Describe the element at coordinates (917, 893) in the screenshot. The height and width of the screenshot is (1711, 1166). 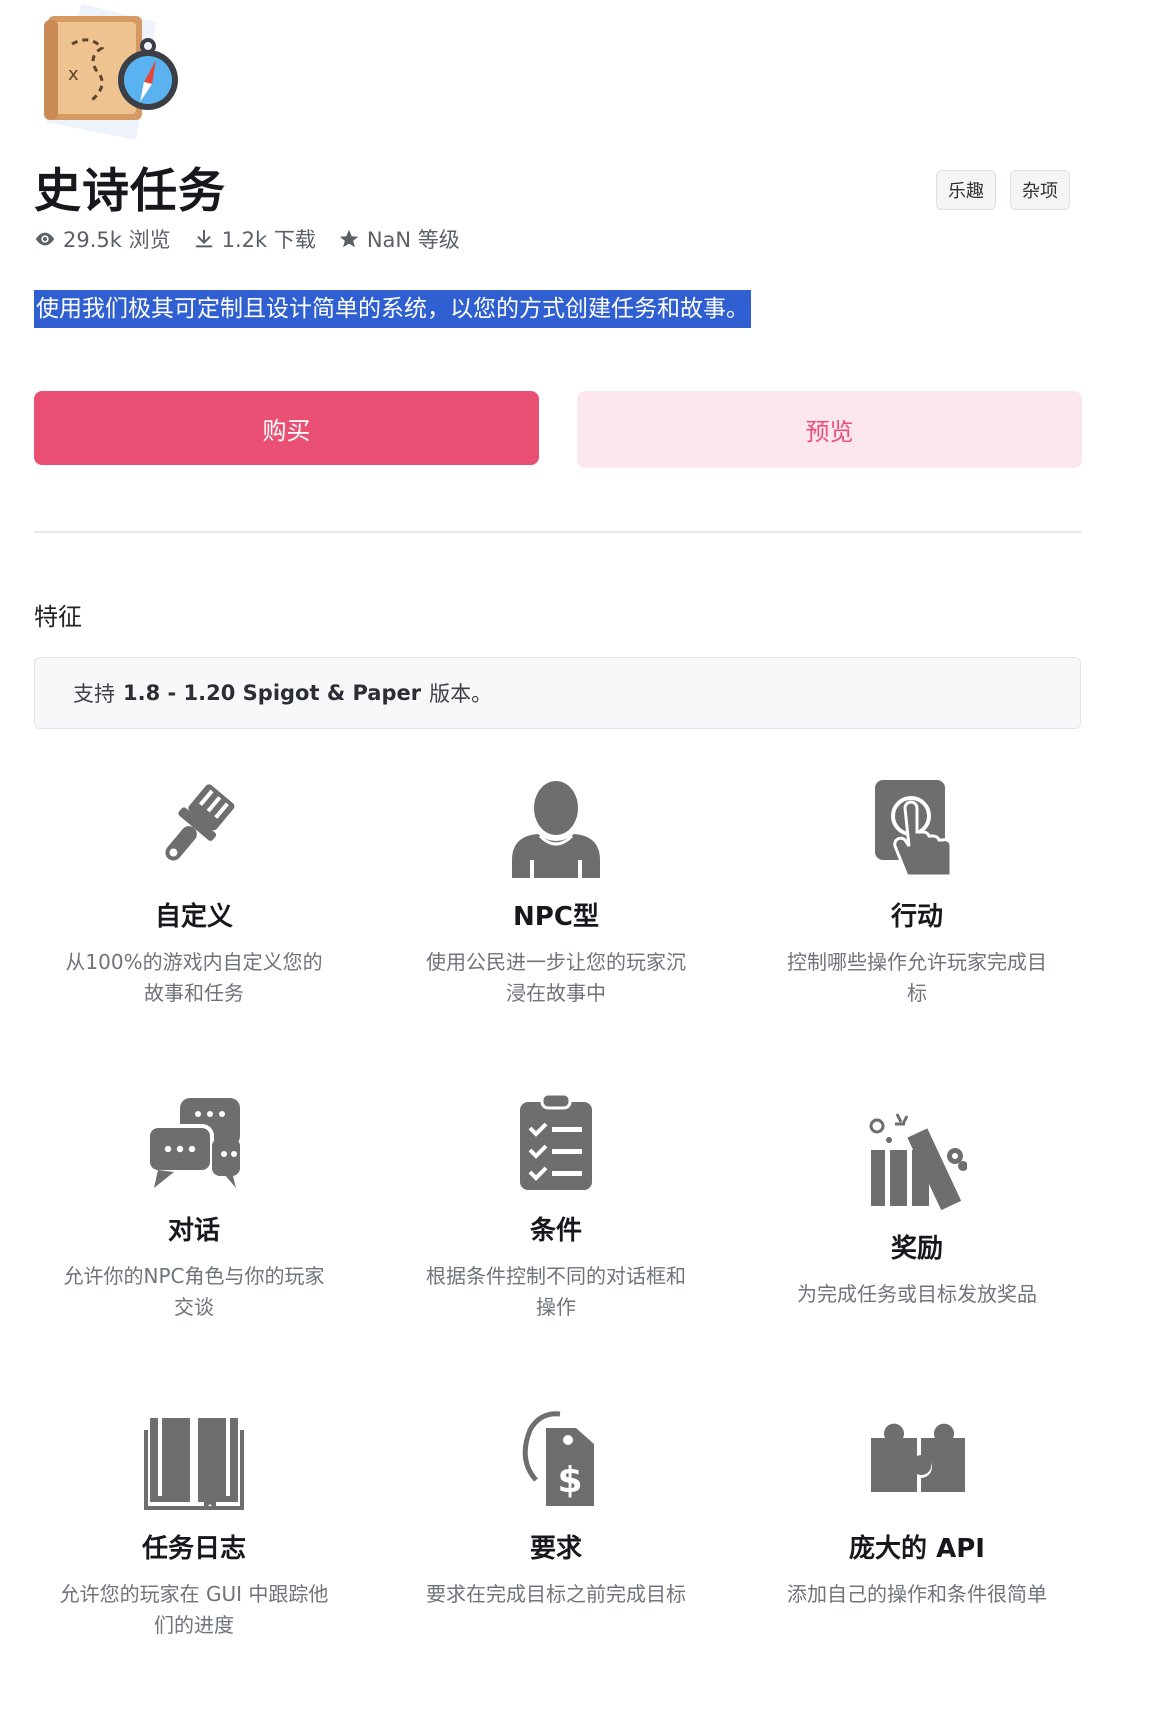
I see `feature-card: 行动 控制哪些操作允许玩家完成目标` at that location.